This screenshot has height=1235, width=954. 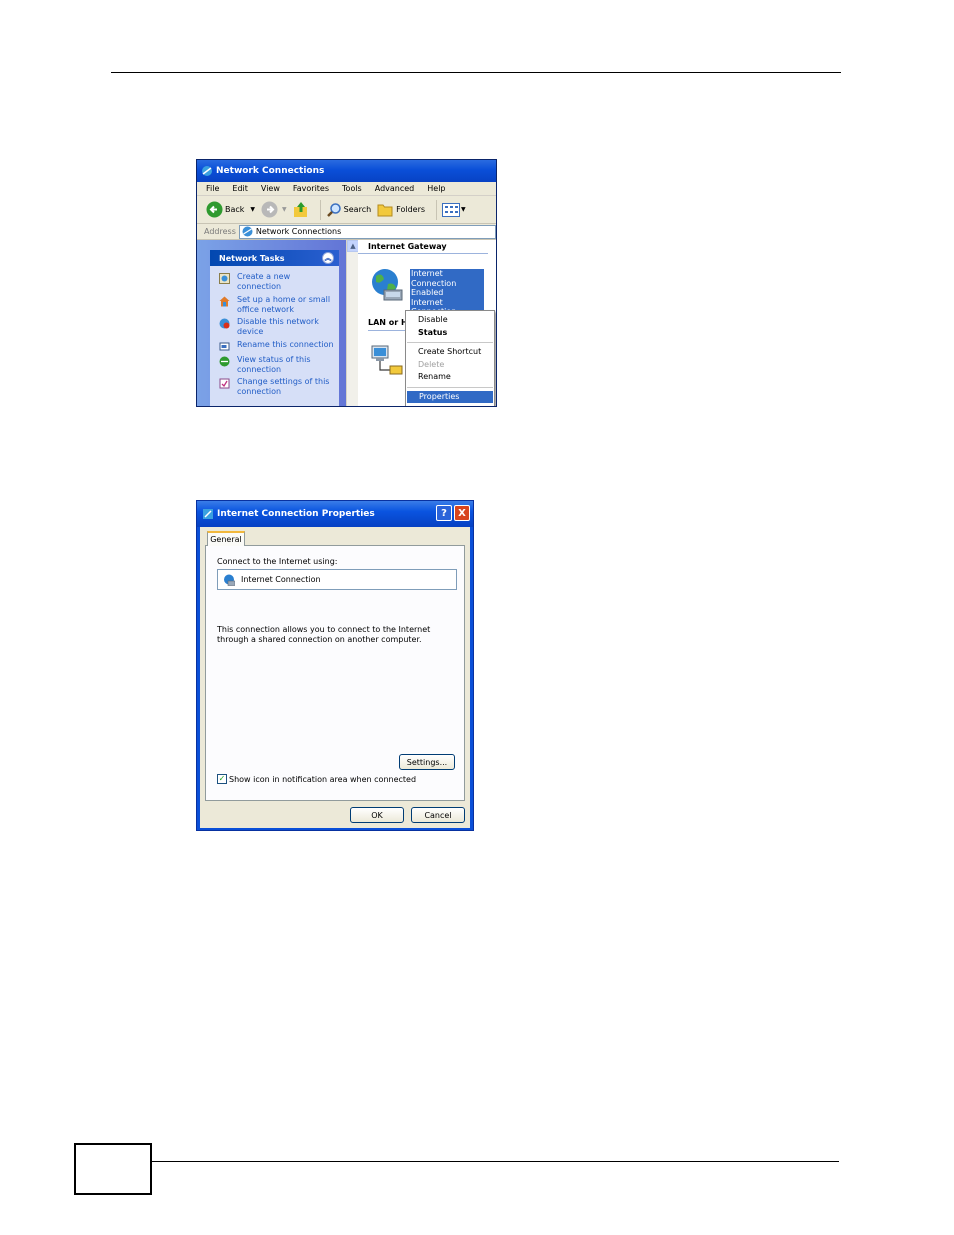 What do you see at coordinates (240, 188) in the screenshot?
I see `menu-edit: Edit` at bounding box center [240, 188].